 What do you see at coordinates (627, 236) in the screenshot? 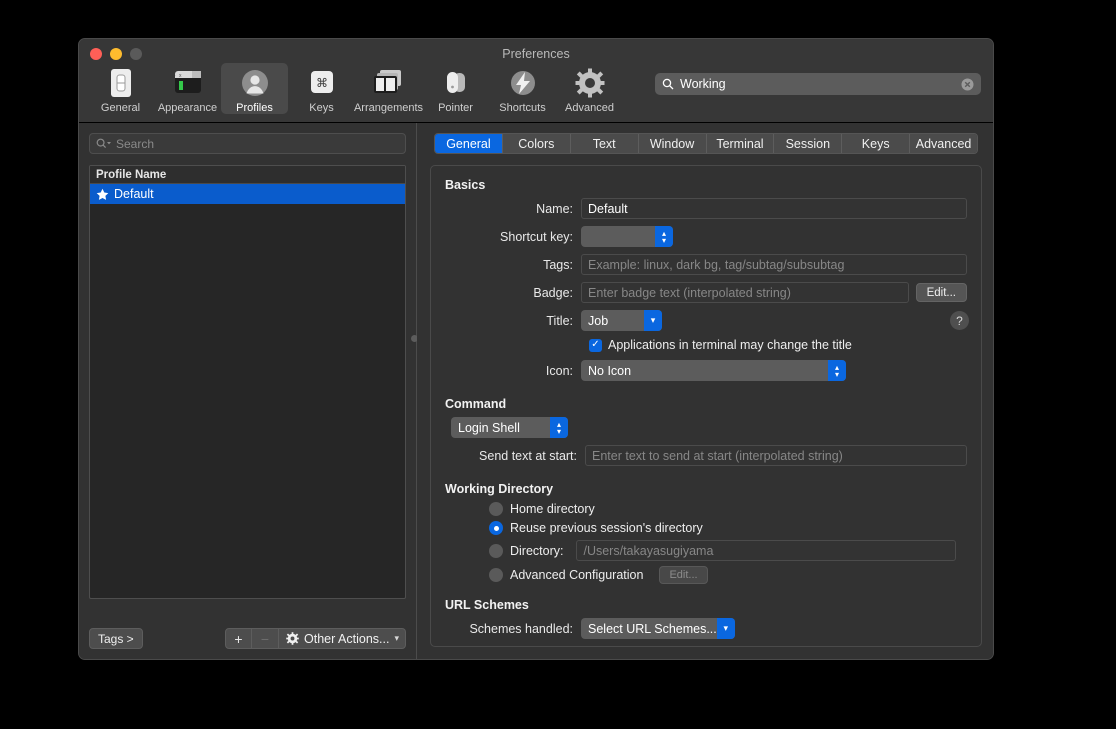
I see `shortcut-key-popup: ▴ ▾` at bounding box center [627, 236].